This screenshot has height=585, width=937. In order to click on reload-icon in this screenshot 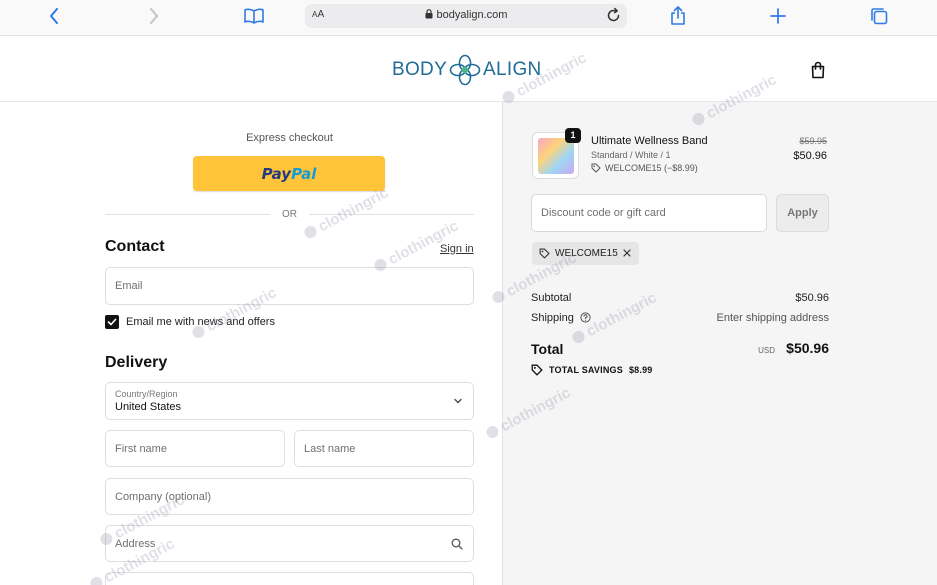, I will do `click(613, 15)`.